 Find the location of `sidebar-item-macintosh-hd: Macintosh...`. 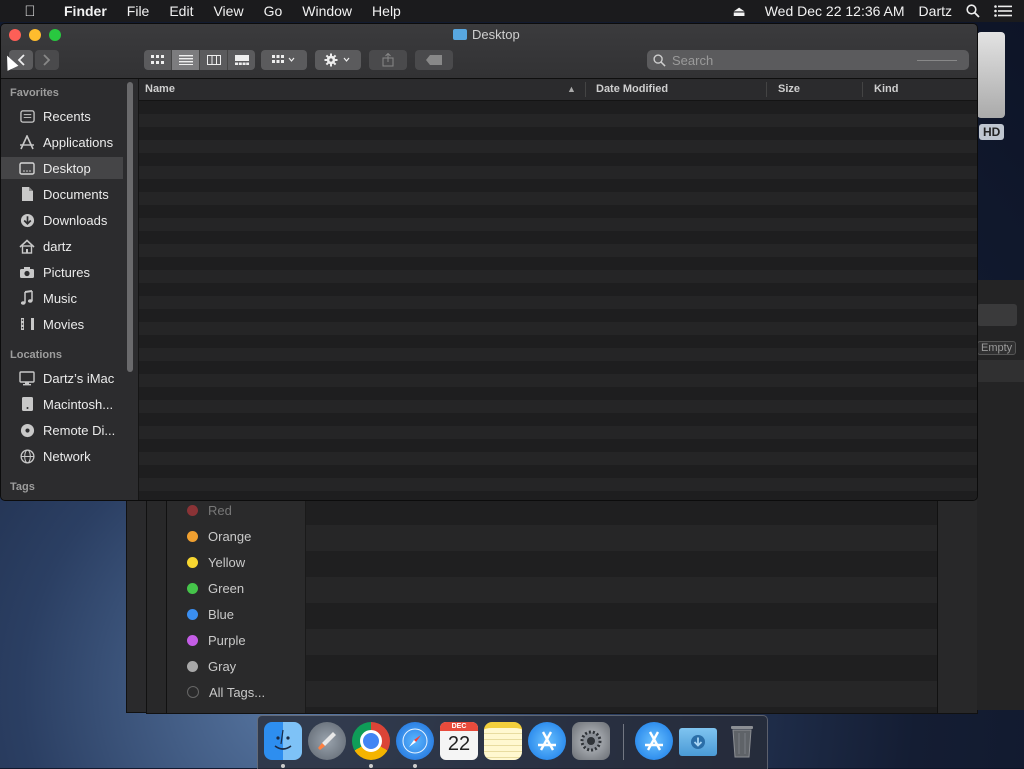

sidebar-item-macintosh-hd: Macintosh... is located at coordinates (62, 404).